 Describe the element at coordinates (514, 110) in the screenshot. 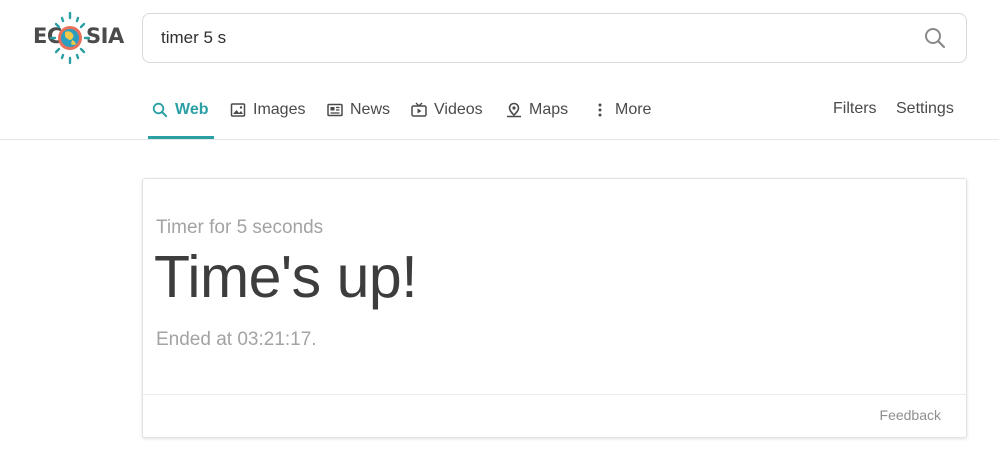

I see `map-pin-icon` at that location.